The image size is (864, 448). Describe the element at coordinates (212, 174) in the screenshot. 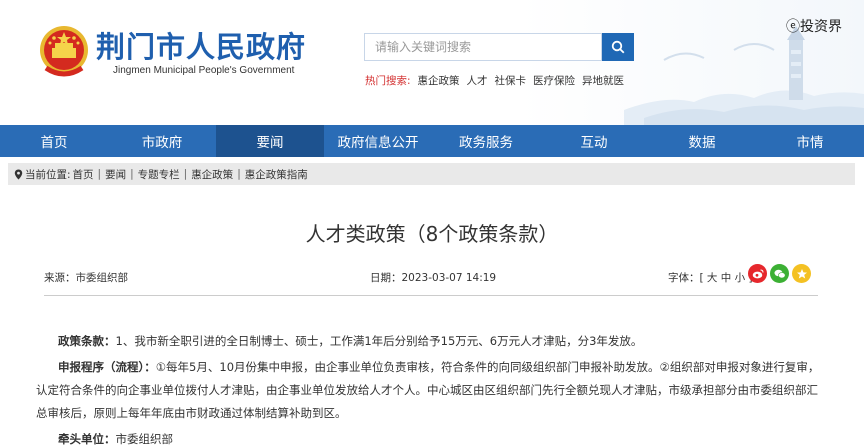

I see `breadcrumb-item: 惠企政策` at that location.